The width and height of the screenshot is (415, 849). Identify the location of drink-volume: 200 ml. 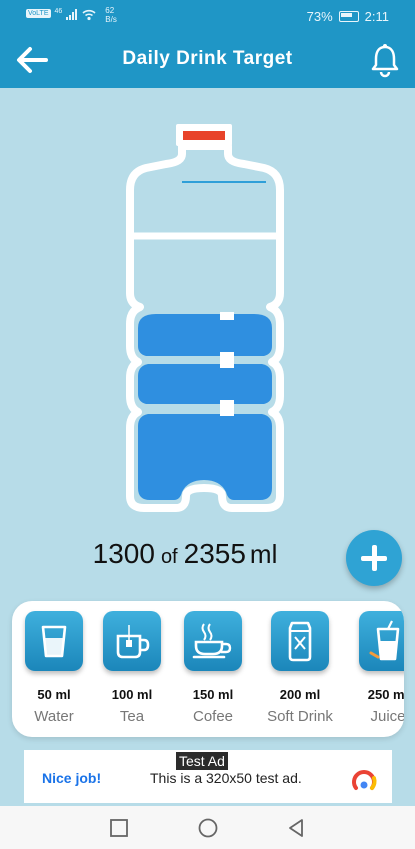
(300, 694).